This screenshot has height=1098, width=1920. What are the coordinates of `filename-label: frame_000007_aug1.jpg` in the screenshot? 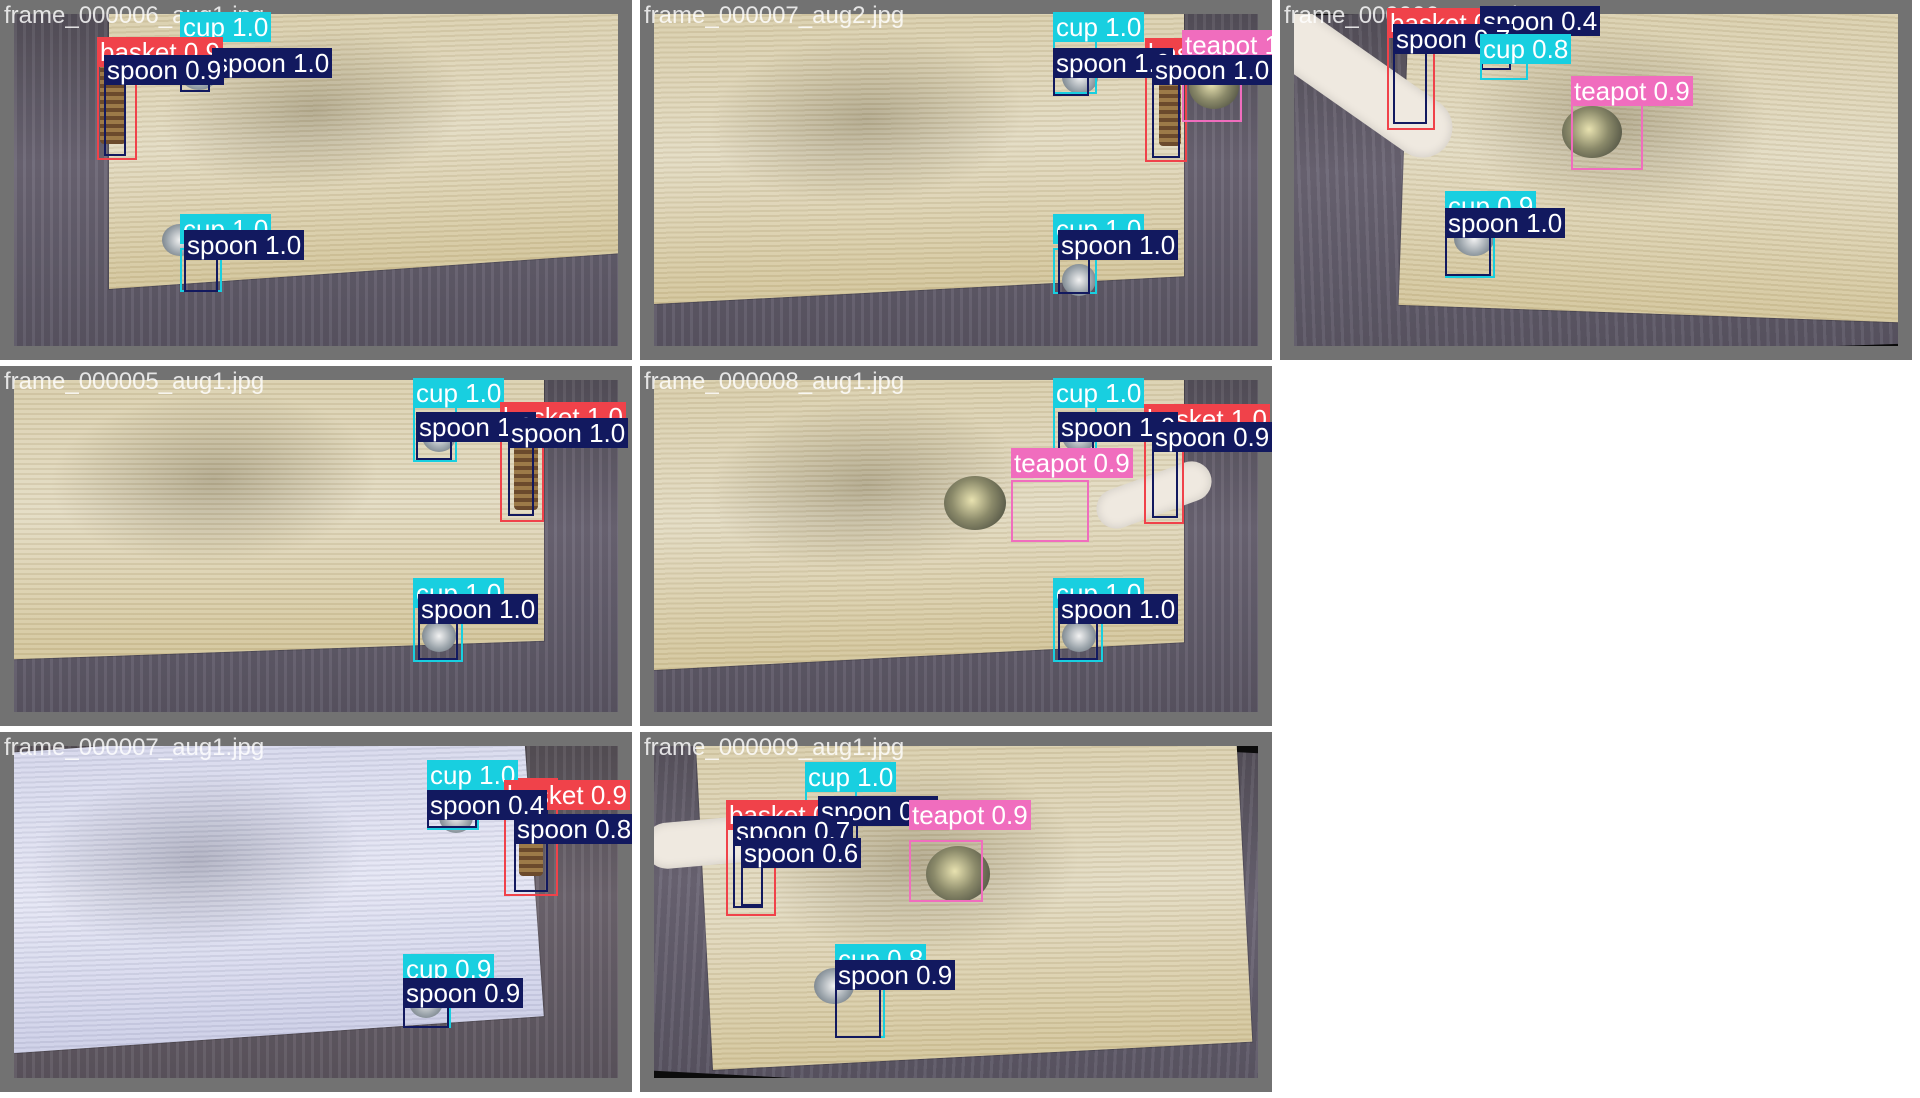 It's located at (134, 747).